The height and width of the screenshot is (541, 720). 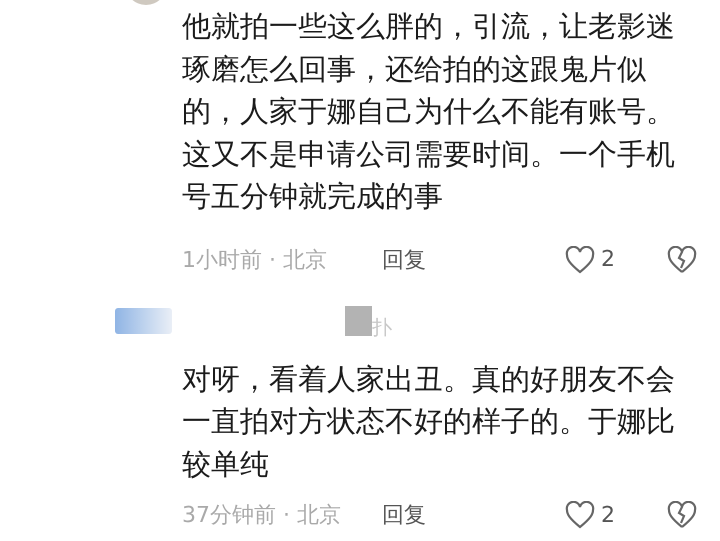 What do you see at coordinates (255, 260) in the screenshot?
I see `comment-time-location: 1小时前 · 北京` at bounding box center [255, 260].